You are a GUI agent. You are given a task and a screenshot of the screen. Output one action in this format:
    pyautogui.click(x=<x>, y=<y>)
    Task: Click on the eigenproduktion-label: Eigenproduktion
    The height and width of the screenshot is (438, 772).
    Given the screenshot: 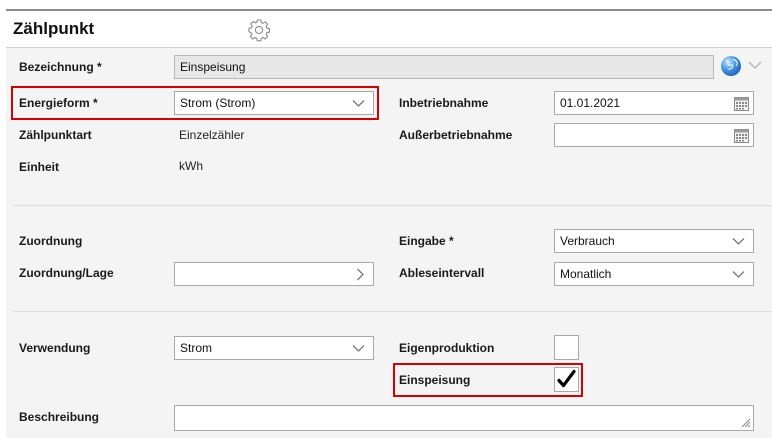 What is the action you would take?
    pyautogui.click(x=447, y=348)
    